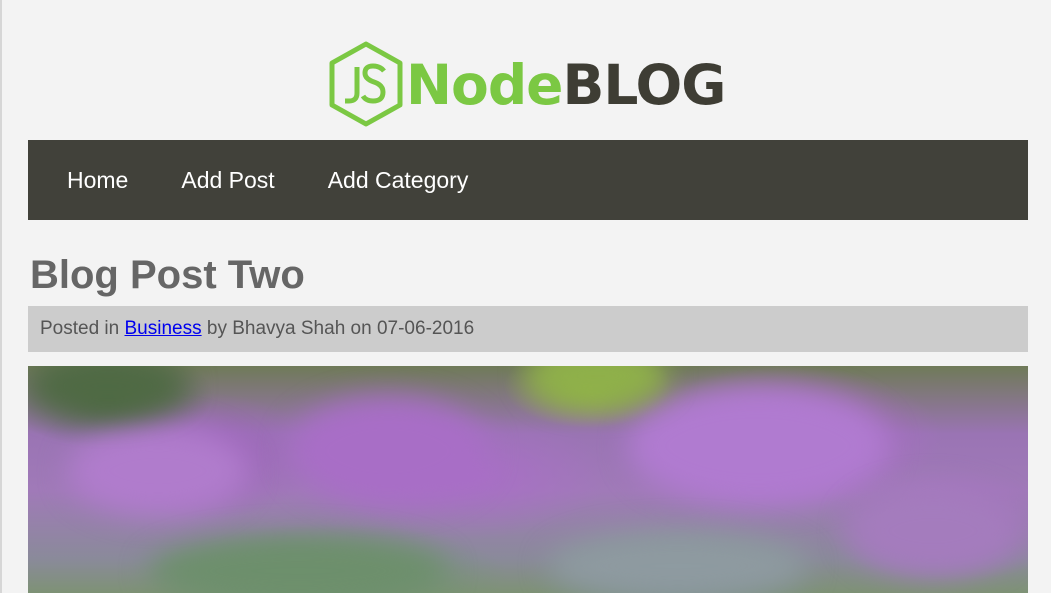 This screenshot has height=593, width=1051. Describe the element at coordinates (366, 84) in the screenshot. I see `nodejs-hexagon-icon` at that location.